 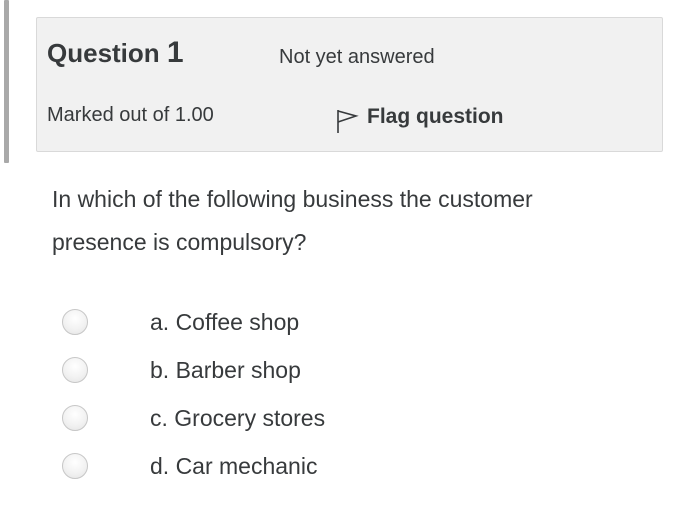 I want to click on answer-label: c. Grocery stores, so click(x=238, y=417).